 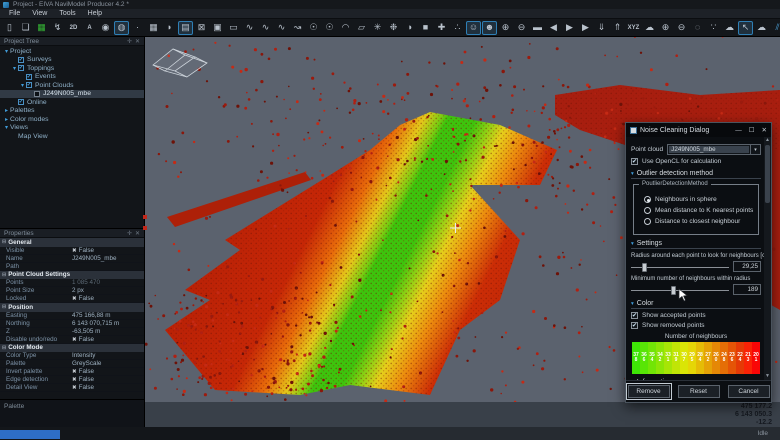 What do you see at coordinates (409, 28) in the screenshot?
I see `toolbar-texture-tool: ◑` at bounding box center [409, 28].